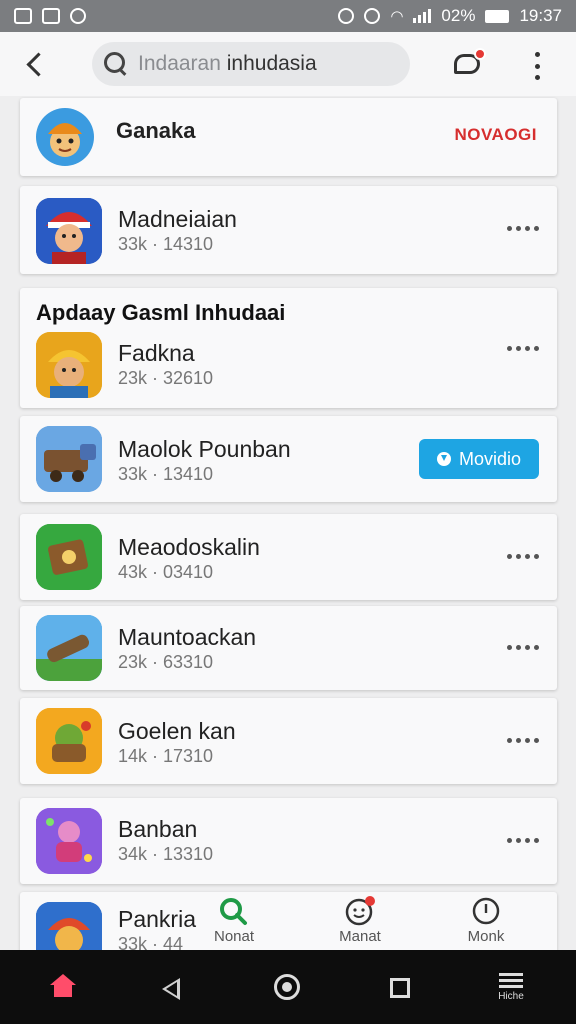 The image size is (576, 1024). What do you see at coordinates (161, 312) in the screenshot?
I see `section-title: Apdaay Gasml Inhudaai` at bounding box center [161, 312].